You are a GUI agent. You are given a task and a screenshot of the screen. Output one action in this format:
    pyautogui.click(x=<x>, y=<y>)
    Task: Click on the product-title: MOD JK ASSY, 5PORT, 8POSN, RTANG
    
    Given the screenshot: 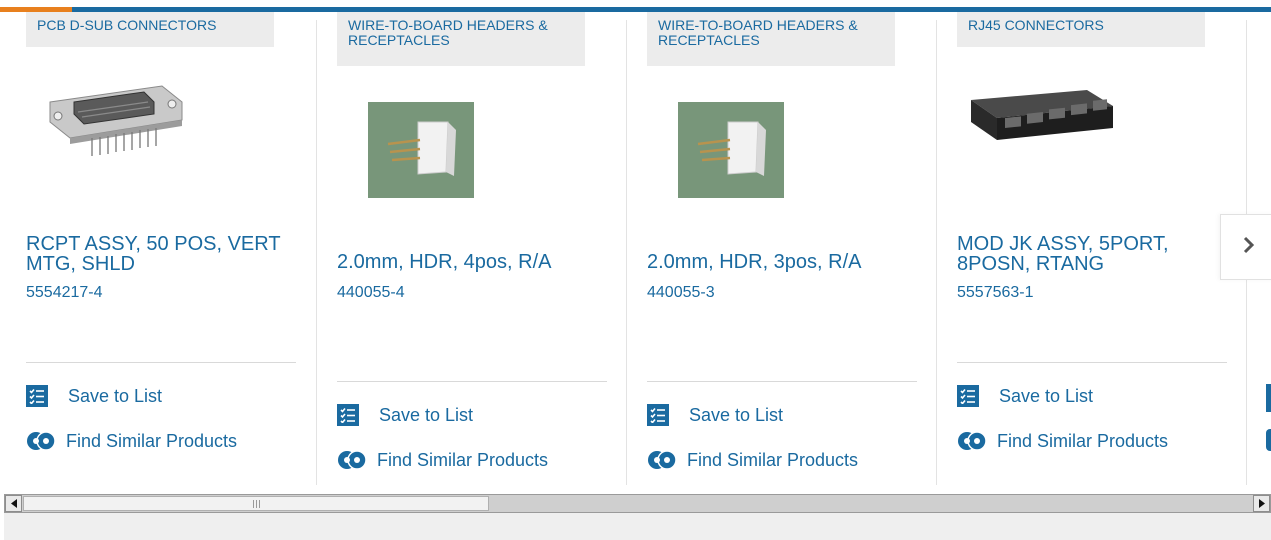 What is the action you would take?
    pyautogui.click(x=1092, y=254)
    